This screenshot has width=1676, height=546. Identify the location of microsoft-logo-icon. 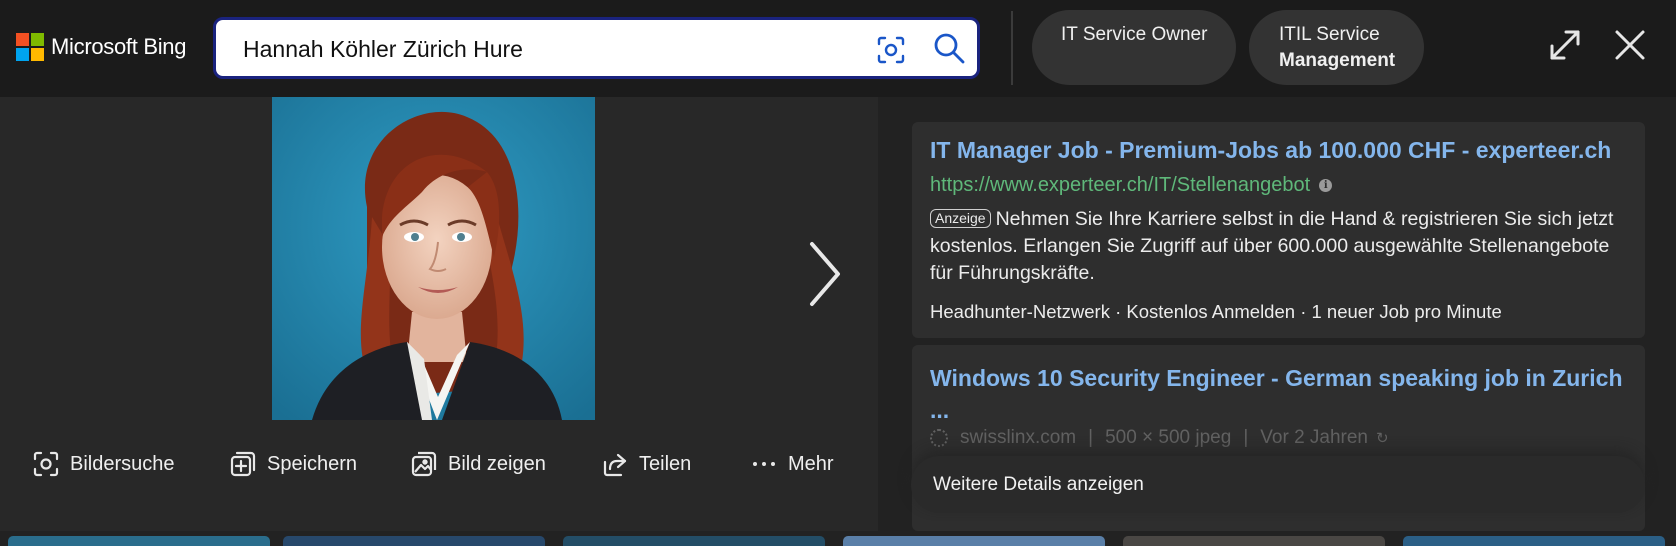
(30, 47).